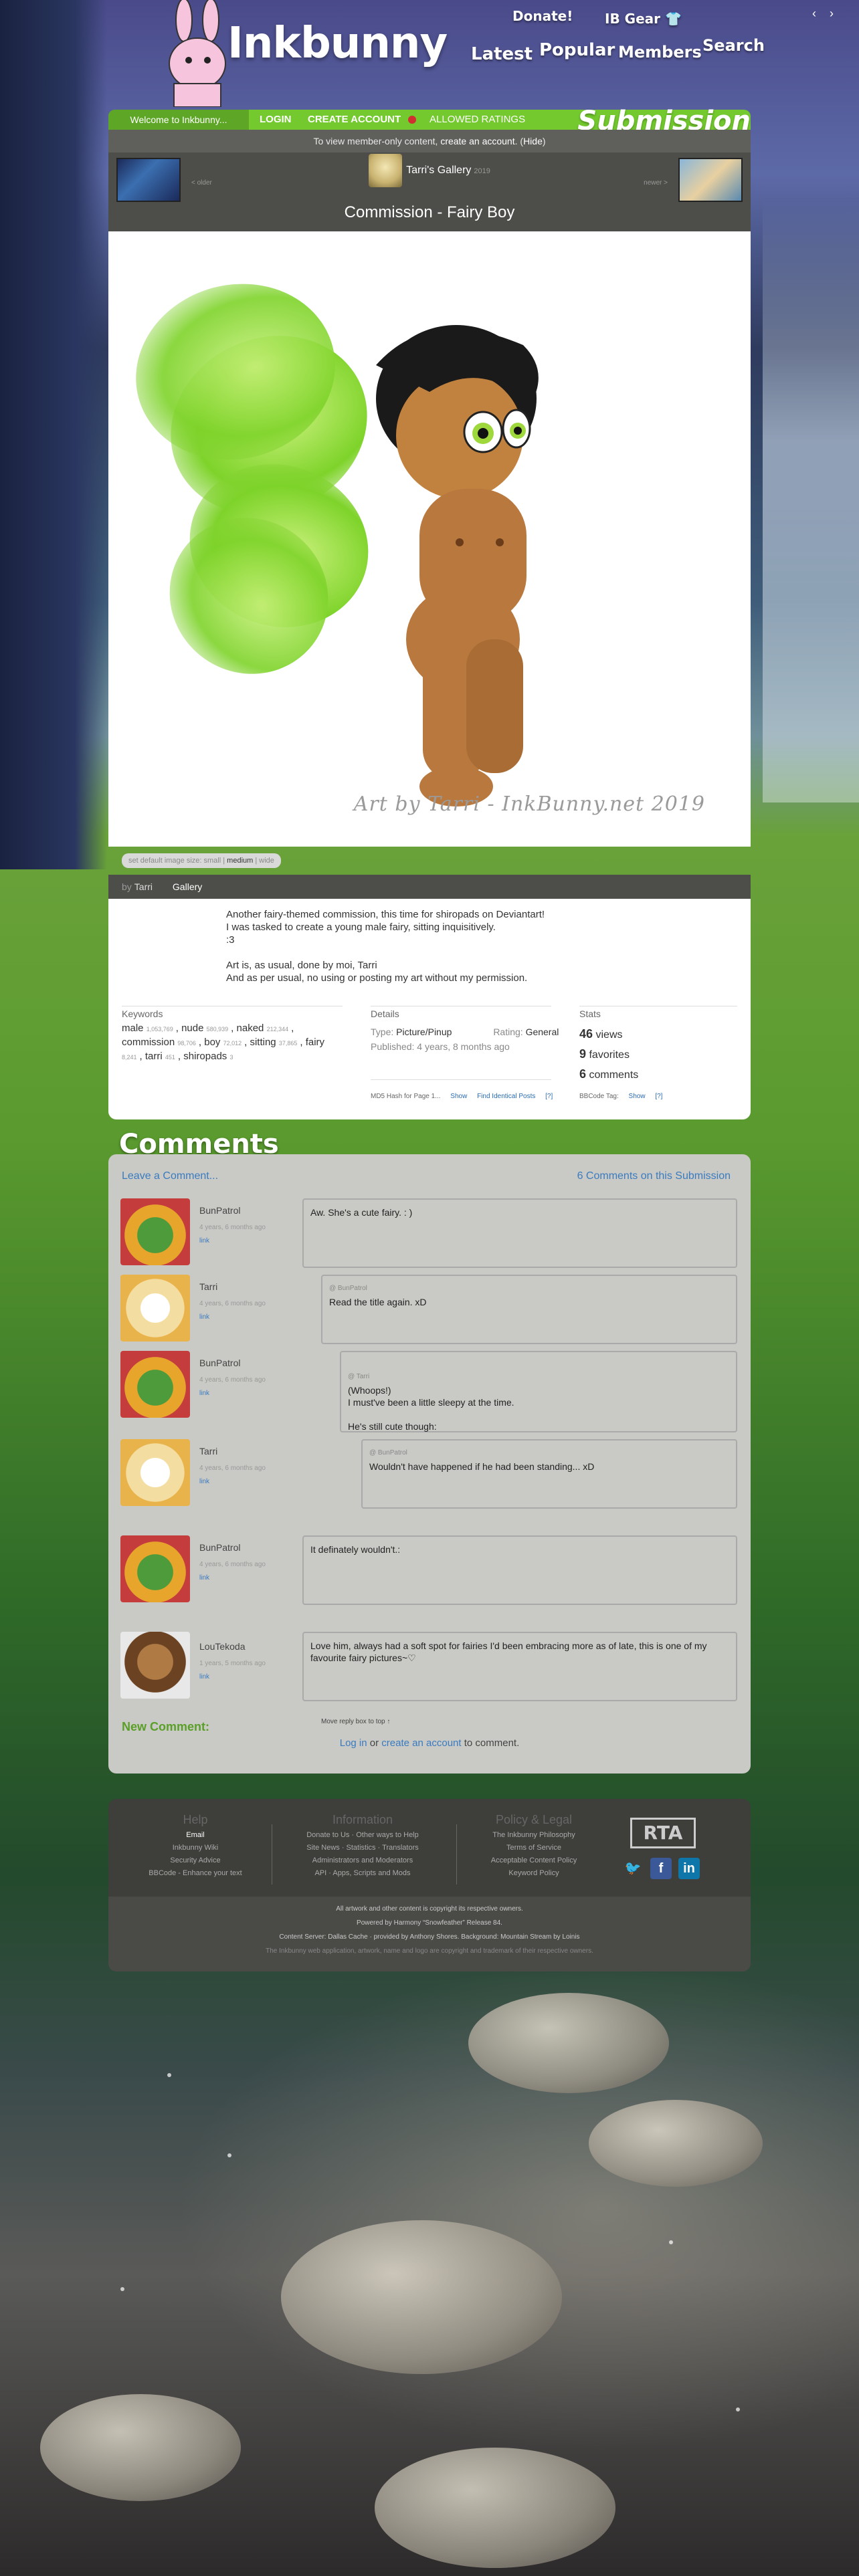 The image size is (859, 2576). What do you see at coordinates (733, 45) in the screenshot?
I see `nav-search: Search` at bounding box center [733, 45].